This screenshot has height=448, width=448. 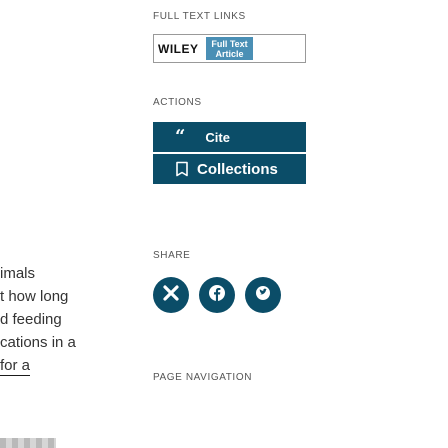 I want to click on abstract-line: d feeding, so click(x=31, y=319).